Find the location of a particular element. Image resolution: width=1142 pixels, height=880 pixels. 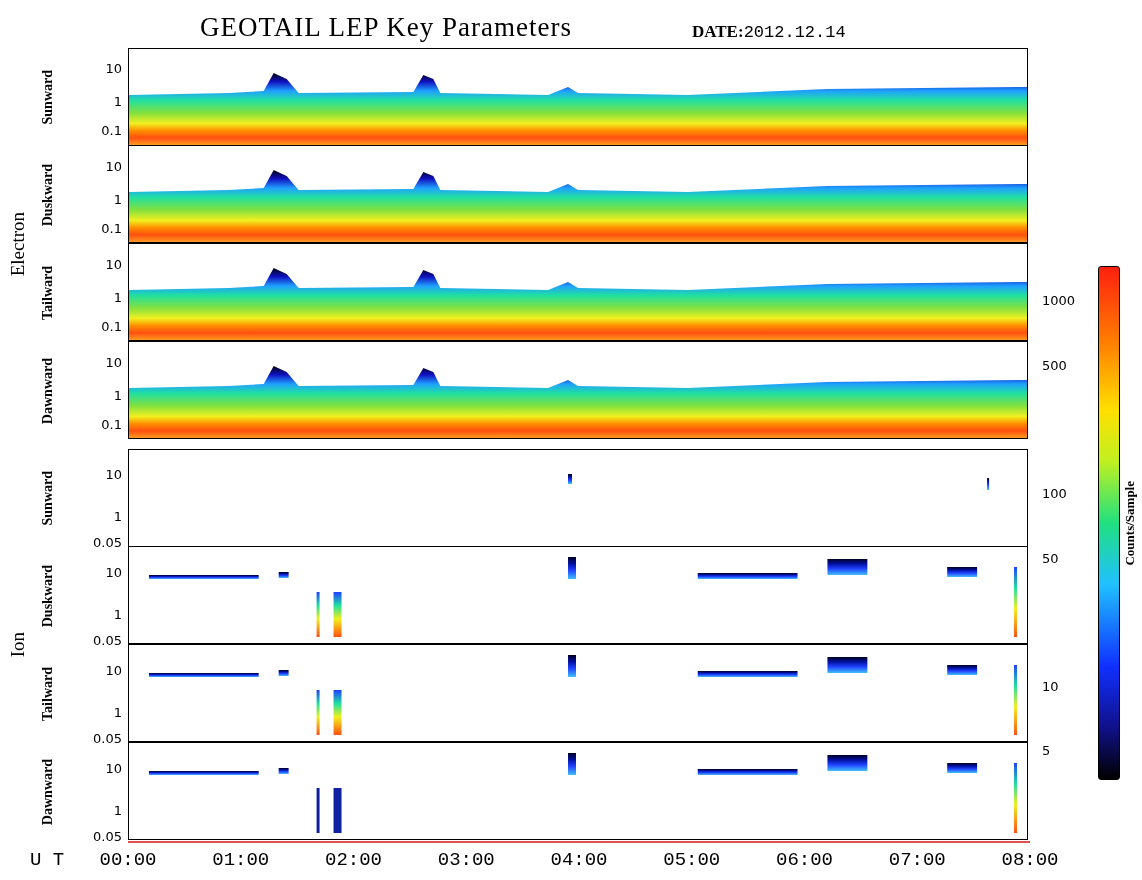

axis-tick-label: 00:00 is located at coordinates (128, 860).